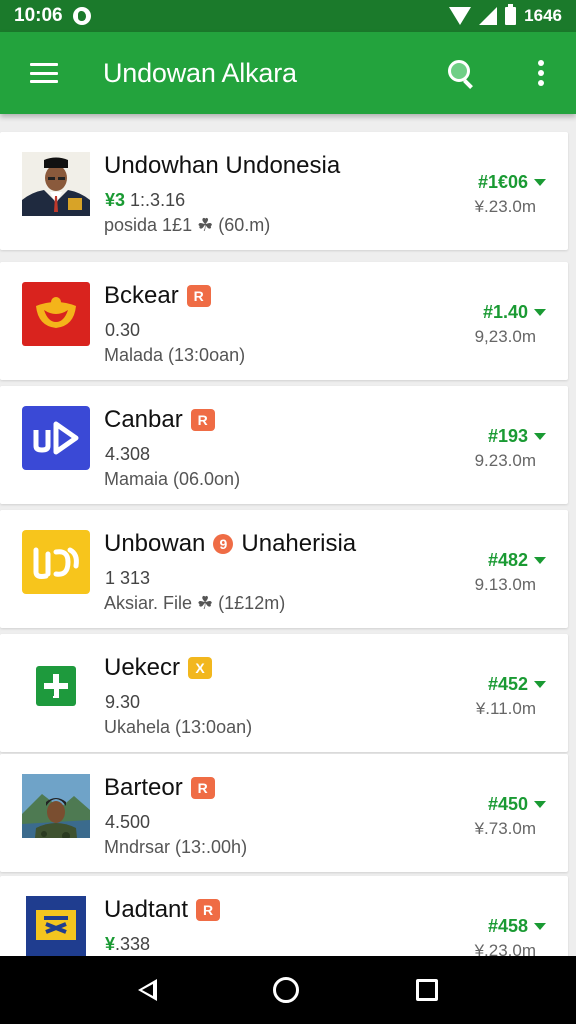 This screenshot has width=576, height=1024. What do you see at coordinates (128, 944) in the screenshot?
I see `item-rating: ¥.338` at bounding box center [128, 944].